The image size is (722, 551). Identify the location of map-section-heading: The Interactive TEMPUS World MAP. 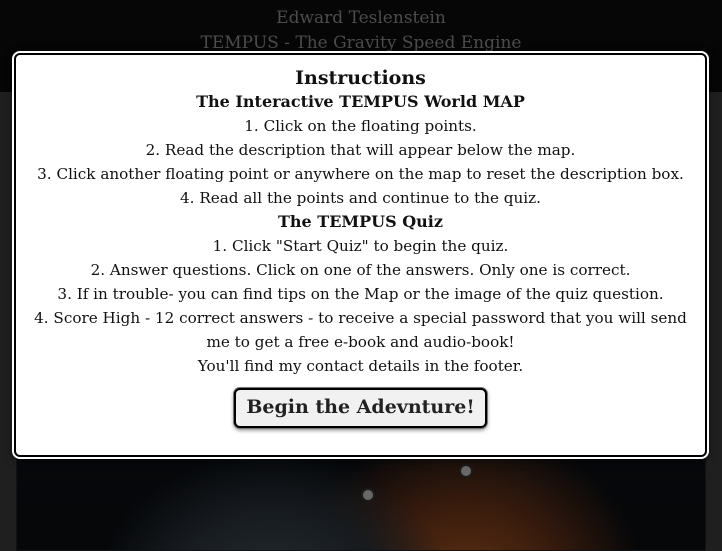
(360, 101).